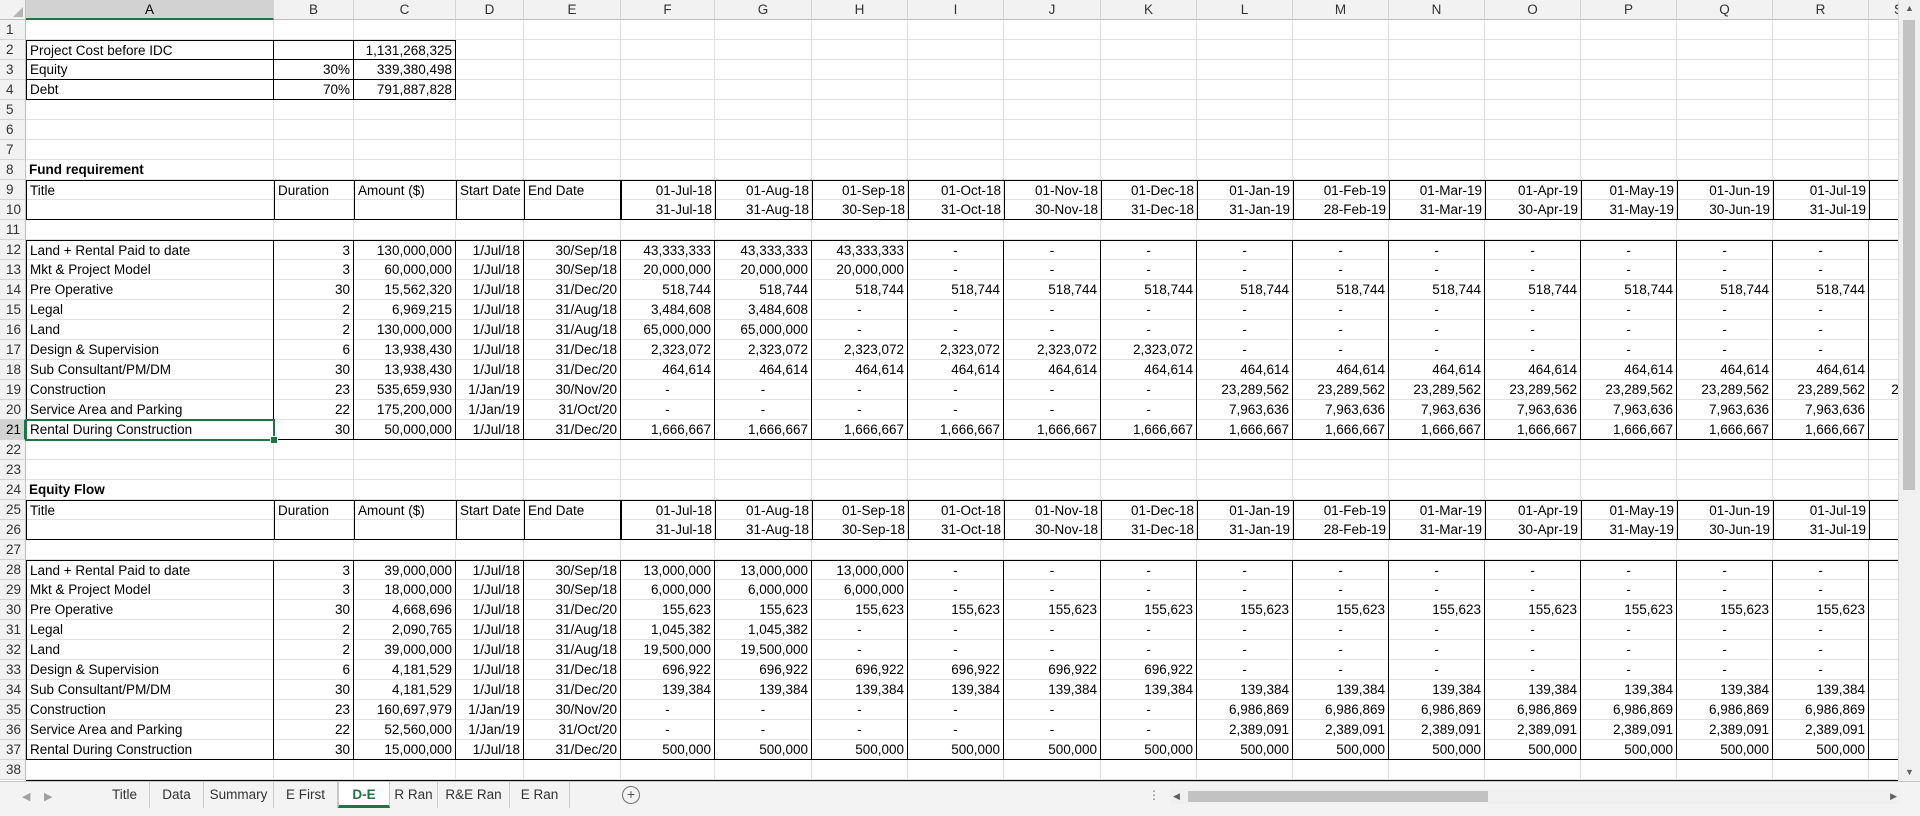 The height and width of the screenshot is (816, 1920). I want to click on header-end-cont, so click(572, 210).